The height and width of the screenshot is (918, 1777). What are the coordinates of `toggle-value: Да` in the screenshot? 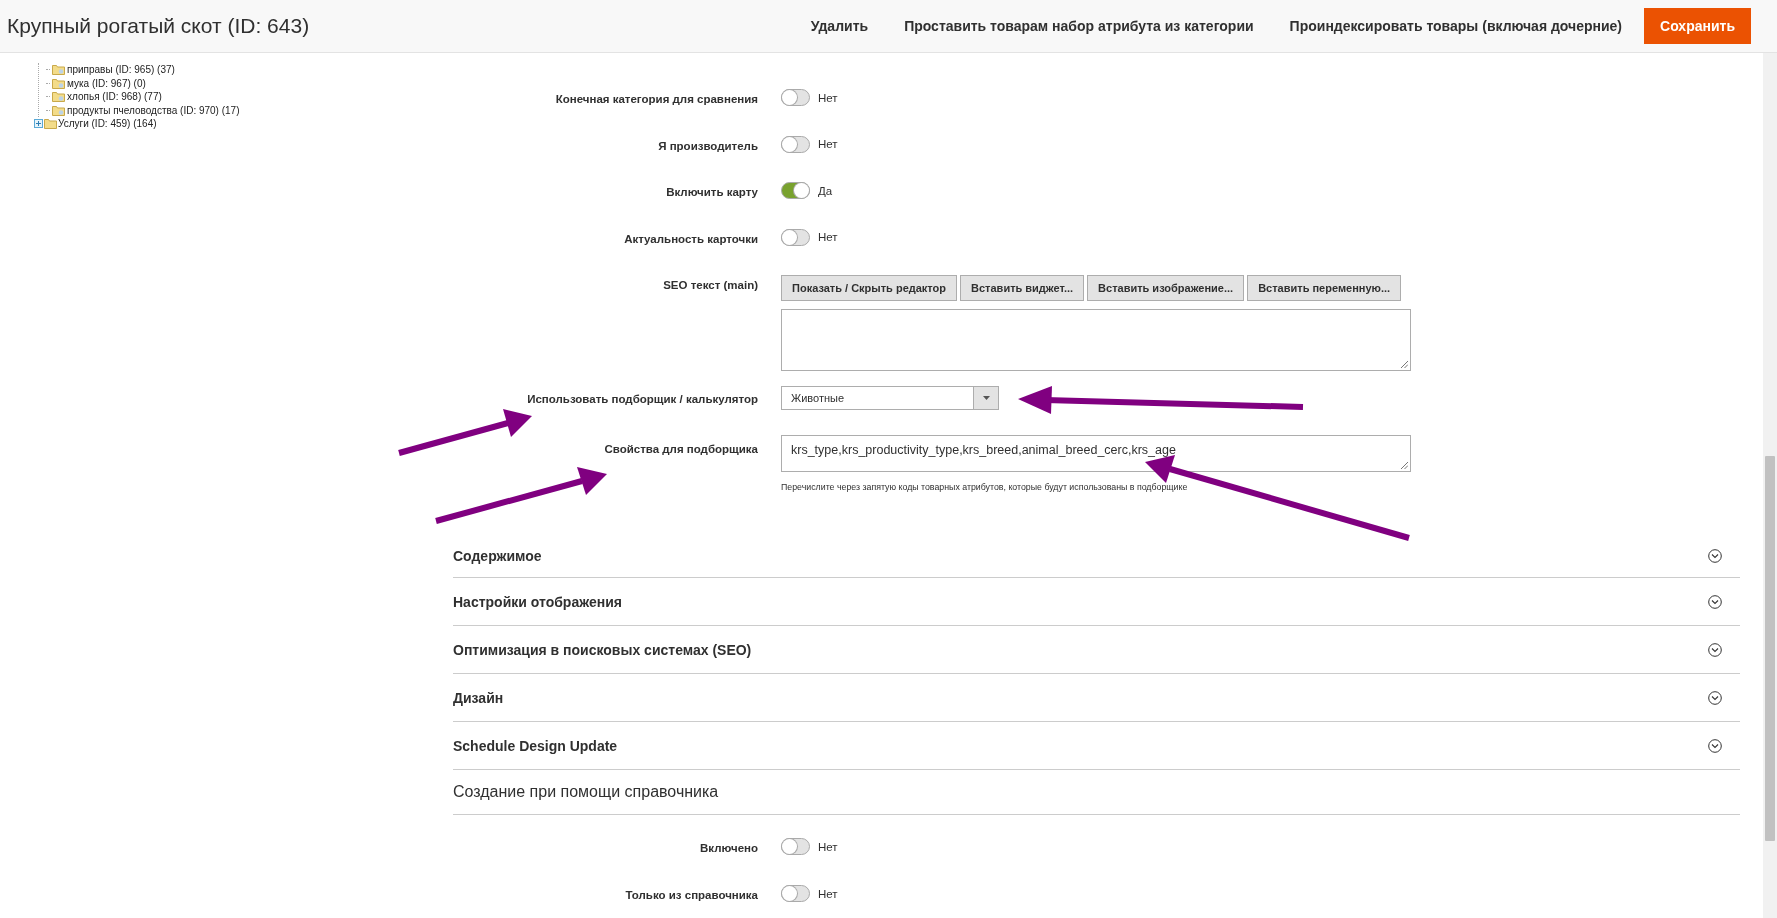 It's located at (825, 190).